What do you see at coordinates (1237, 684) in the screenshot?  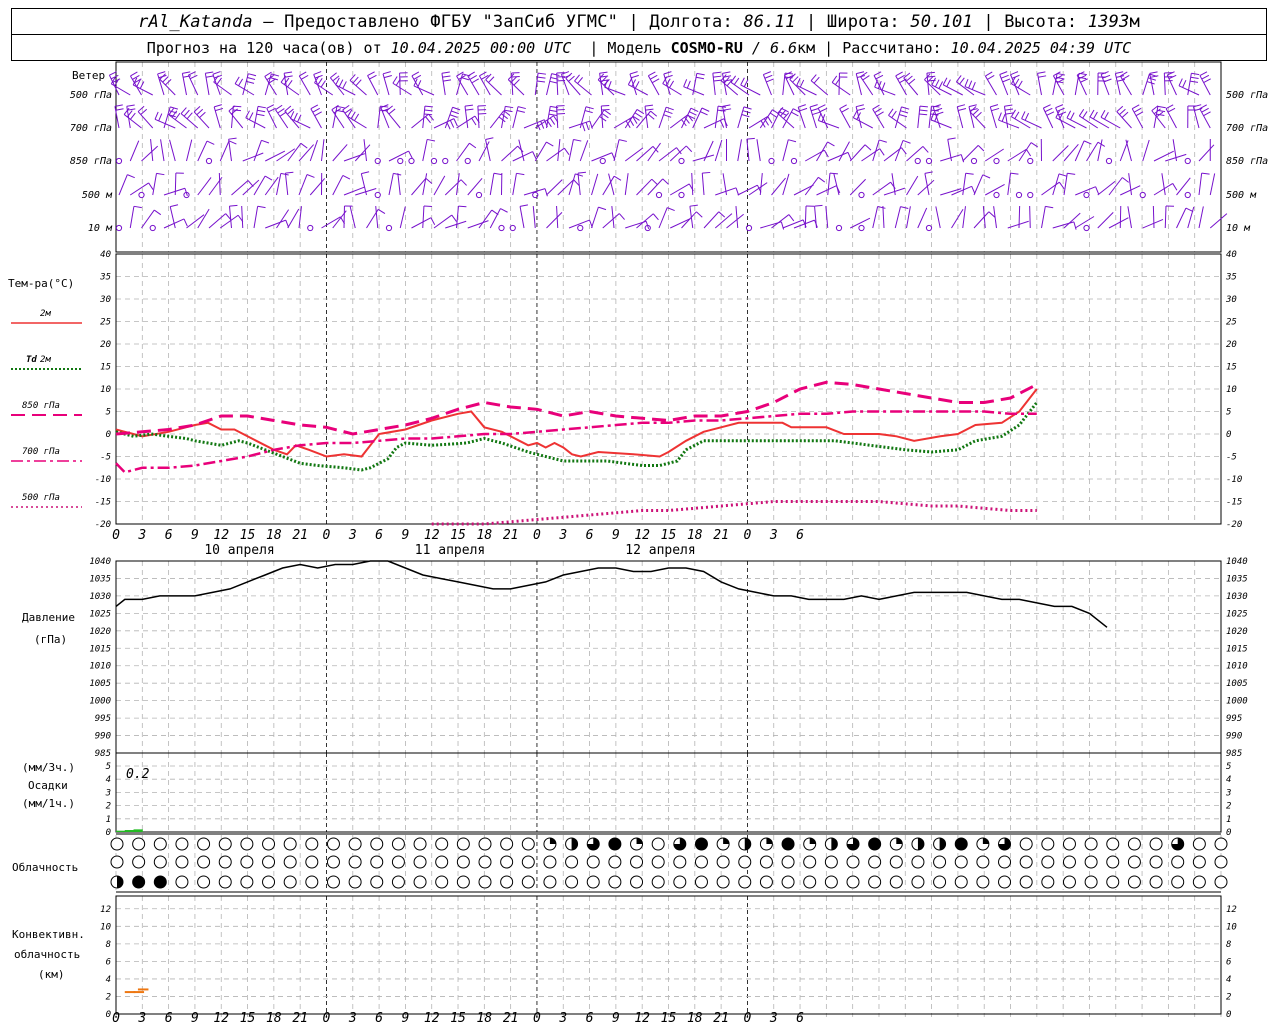 I see `pressure-tick-right: 1005` at bounding box center [1237, 684].